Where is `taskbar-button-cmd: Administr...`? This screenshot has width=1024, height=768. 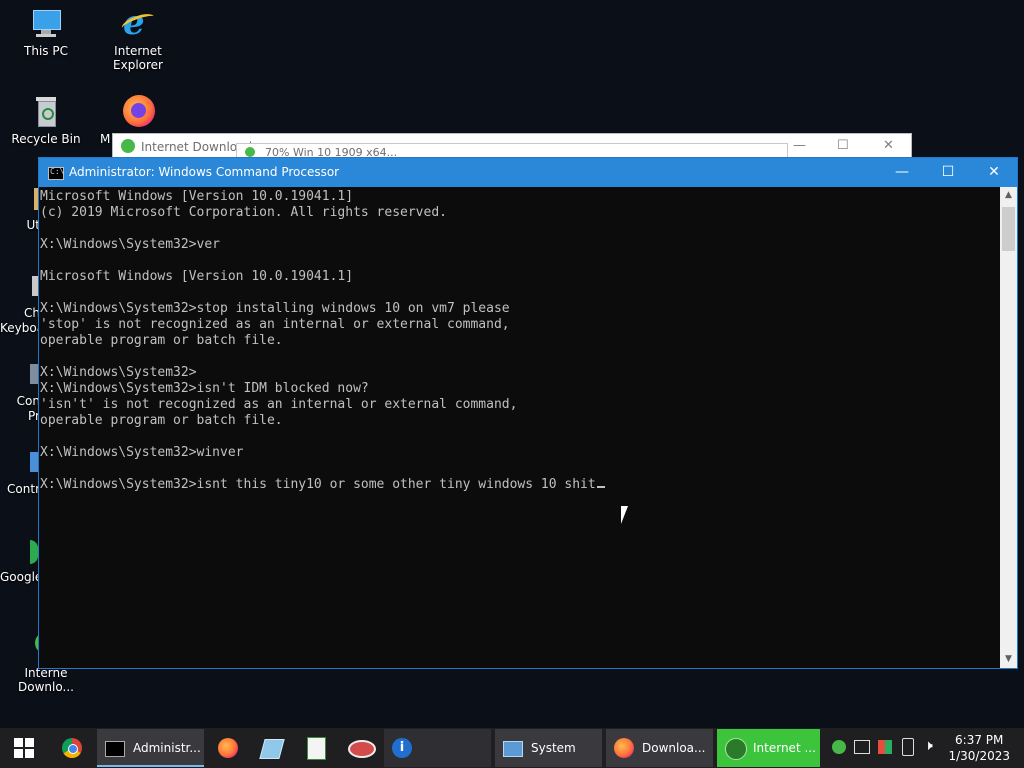
taskbar-button-cmd: Administr... is located at coordinates (150, 748).